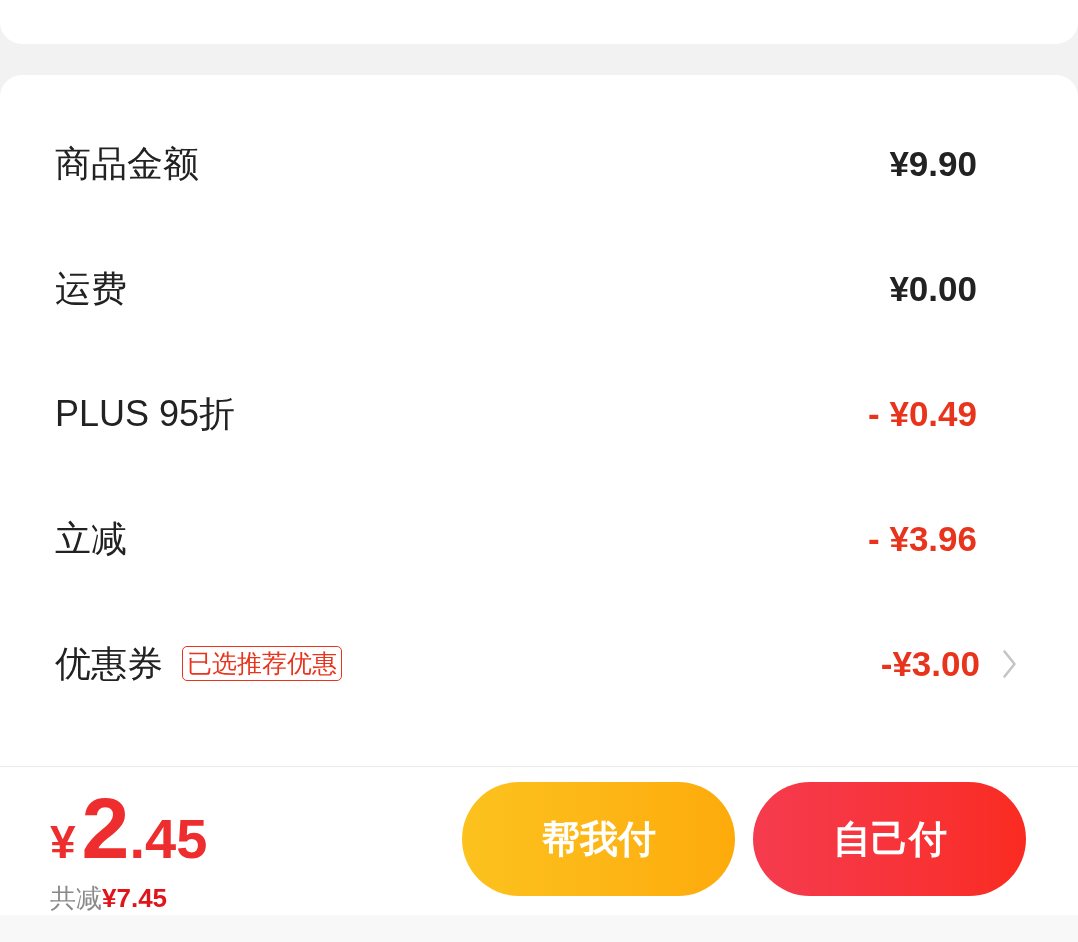 This screenshot has height=942, width=1078. Describe the element at coordinates (933, 288) in the screenshot. I see `row-value: ¥0.00` at that location.